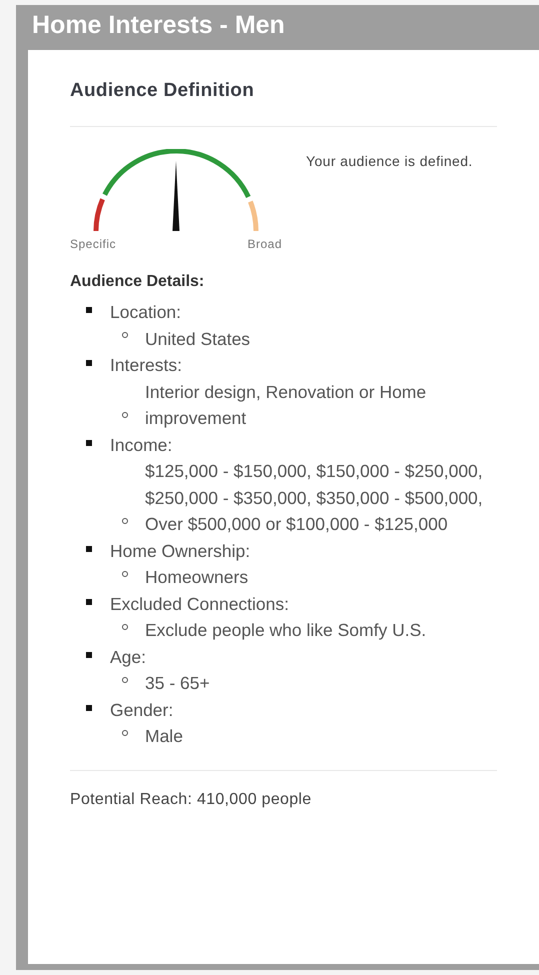 Image resolution: width=539 pixels, height=975 pixels. Describe the element at coordinates (141, 445) in the screenshot. I see `detail-label: Income:` at that location.